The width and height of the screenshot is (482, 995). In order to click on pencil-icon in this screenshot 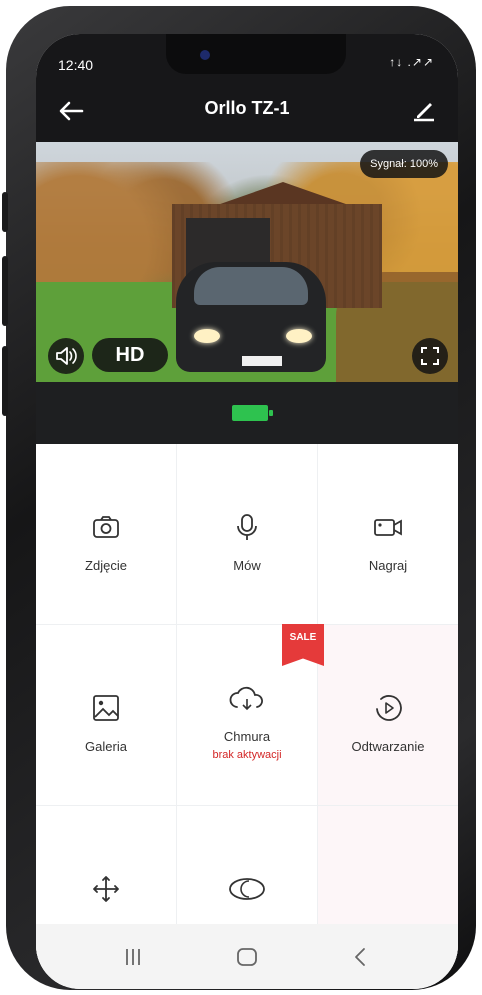, I will do `click(424, 110)`.